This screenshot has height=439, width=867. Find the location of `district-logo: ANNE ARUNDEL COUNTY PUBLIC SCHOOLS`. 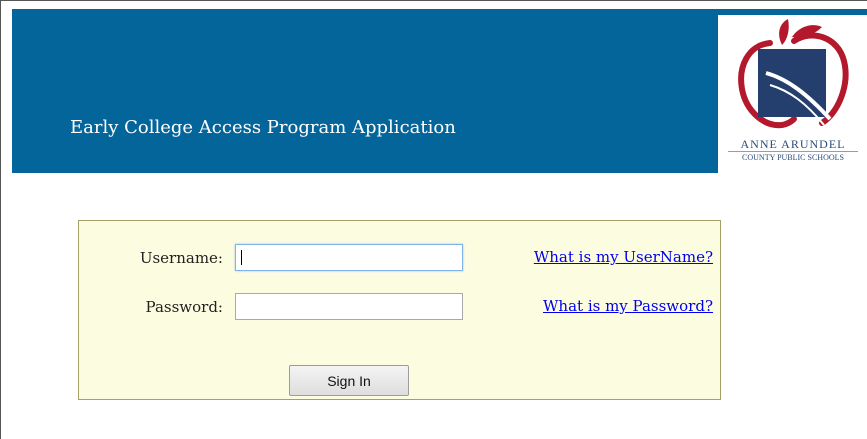

district-logo: ANNE ARUNDEL COUNTY PUBLIC SCHOOLS is located at coordinates (792, 94).